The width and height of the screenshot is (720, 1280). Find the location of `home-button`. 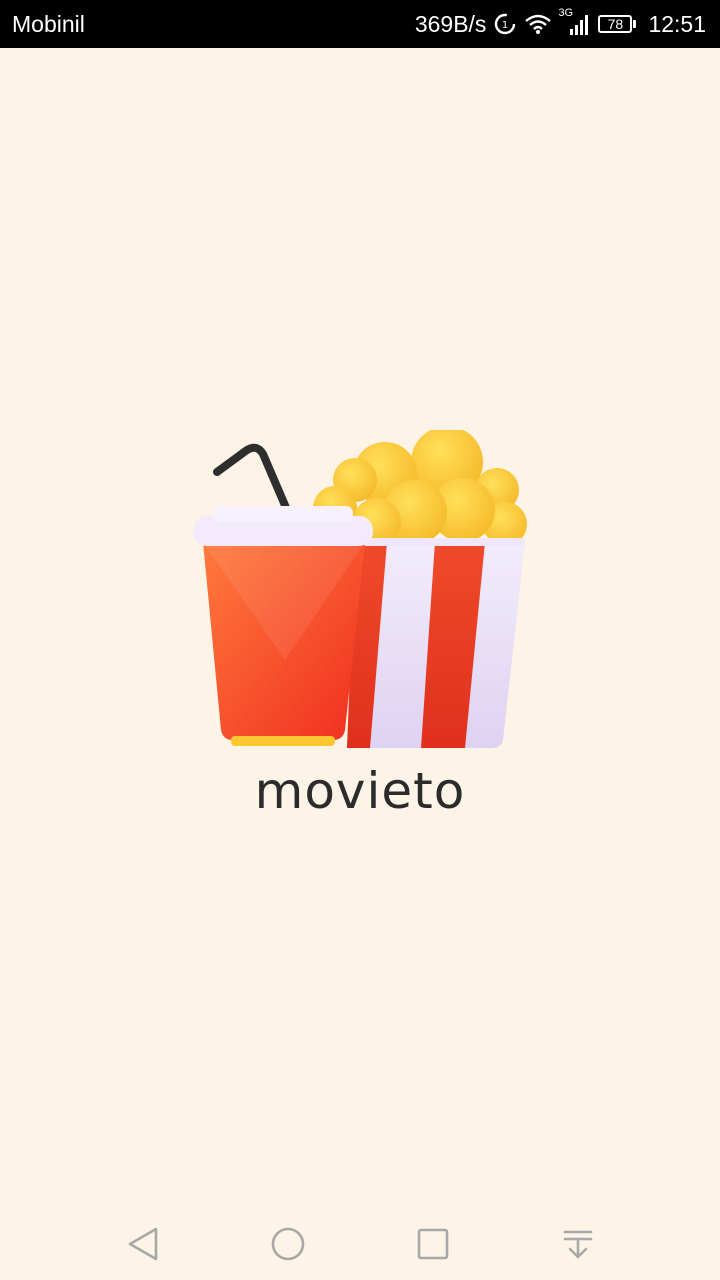

home-button is located at coordinates (288, 1244).